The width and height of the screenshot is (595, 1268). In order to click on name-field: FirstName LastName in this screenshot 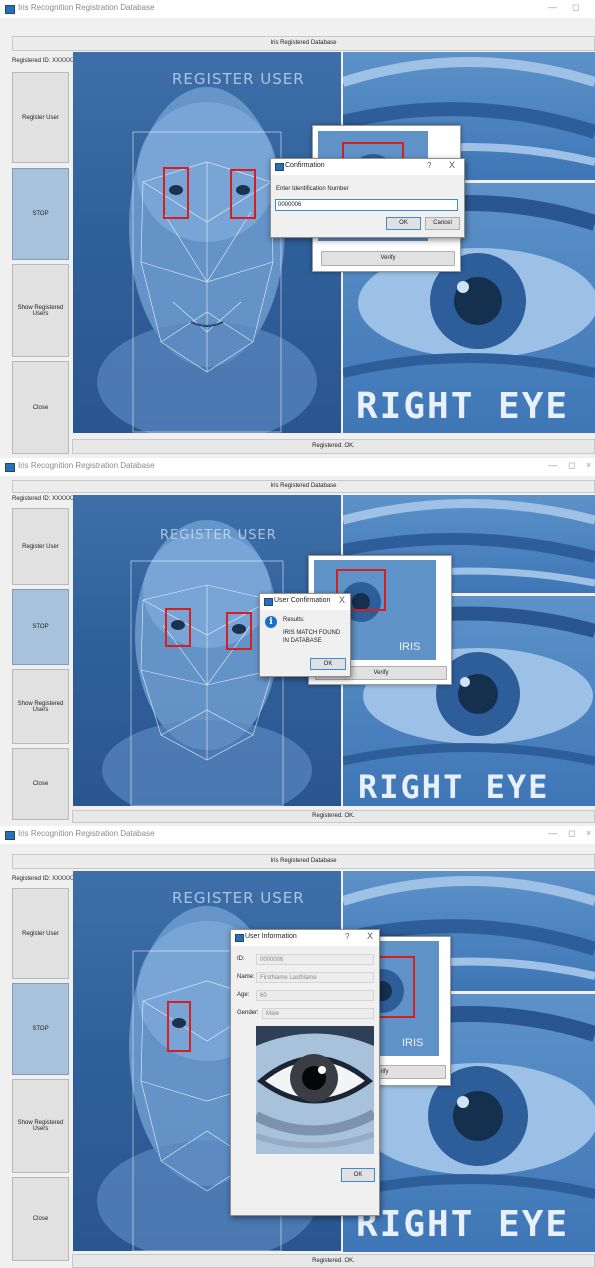, I will do `click(315, 977)`.